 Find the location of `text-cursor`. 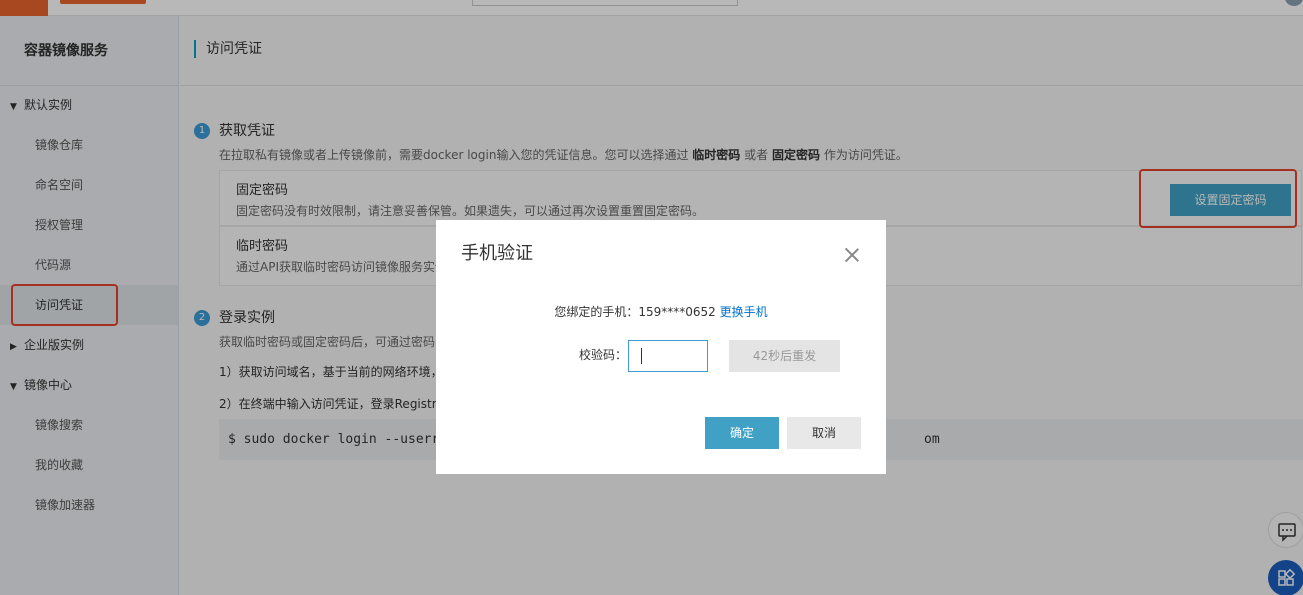

text-cursor is located at coordinates (641, 356).